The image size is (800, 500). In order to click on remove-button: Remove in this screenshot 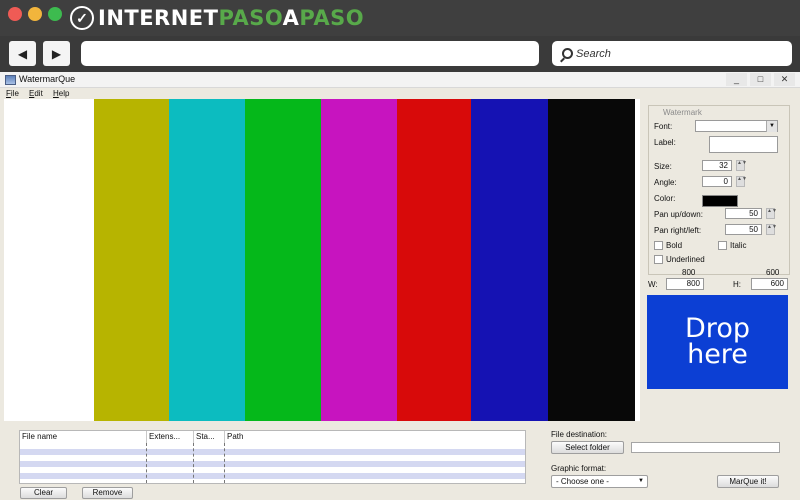, I will do `click(107, 493)`.